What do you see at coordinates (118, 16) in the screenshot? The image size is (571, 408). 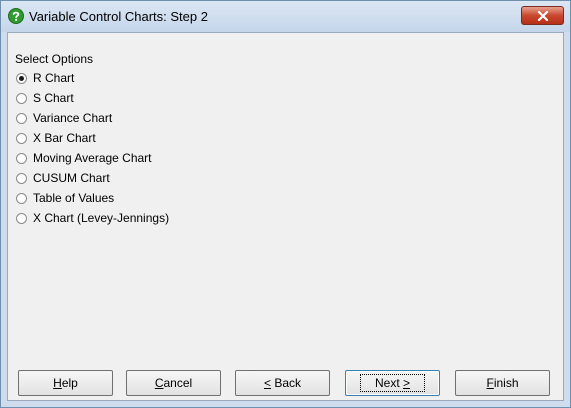 I see `window-title: Variable Control Charts: Step 2` at bounding box center [118, 16].